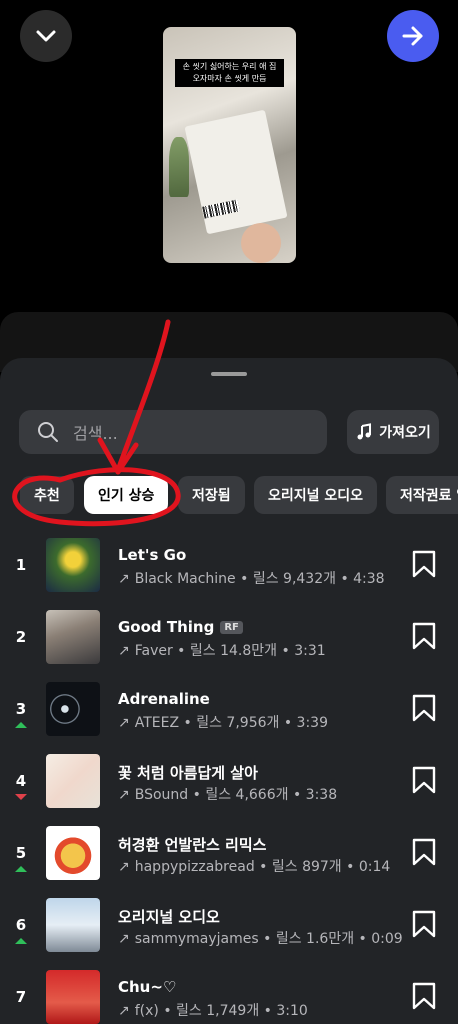  Describe the element at coordinates (21, 781) in the screenshot. I see `track-rank: 4` at that location.